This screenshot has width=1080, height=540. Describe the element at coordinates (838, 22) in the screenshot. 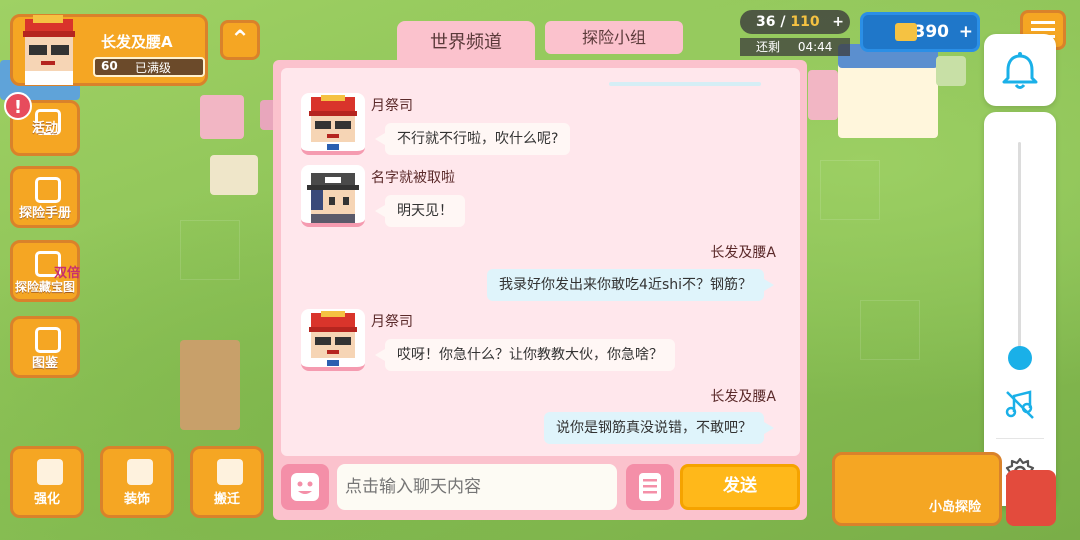

I see `add-energy-icon: +` at that location.